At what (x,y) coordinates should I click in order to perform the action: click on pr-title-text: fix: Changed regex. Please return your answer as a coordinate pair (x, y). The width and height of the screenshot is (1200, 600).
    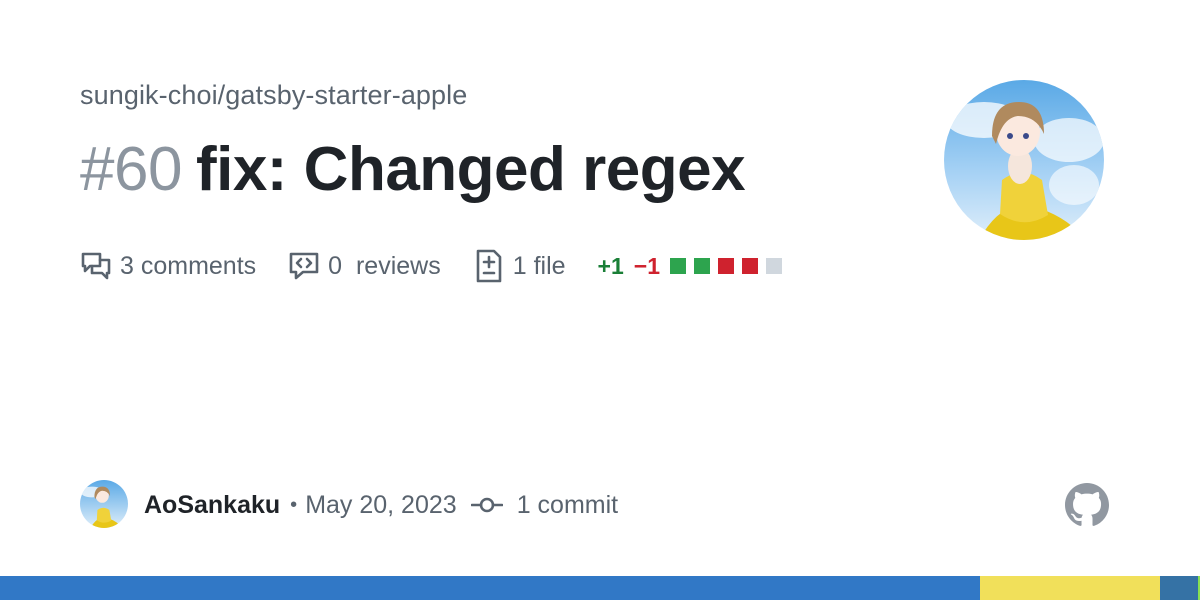
    Looking at the image, I should click on (470, 169).